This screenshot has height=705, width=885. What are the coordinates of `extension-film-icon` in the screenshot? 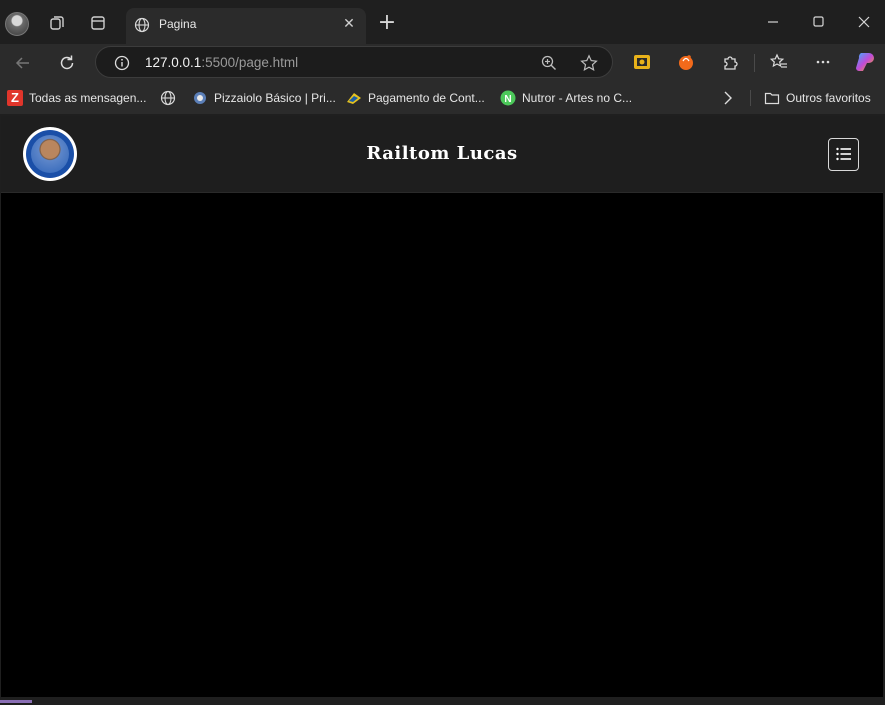 It's located at (642, 62).